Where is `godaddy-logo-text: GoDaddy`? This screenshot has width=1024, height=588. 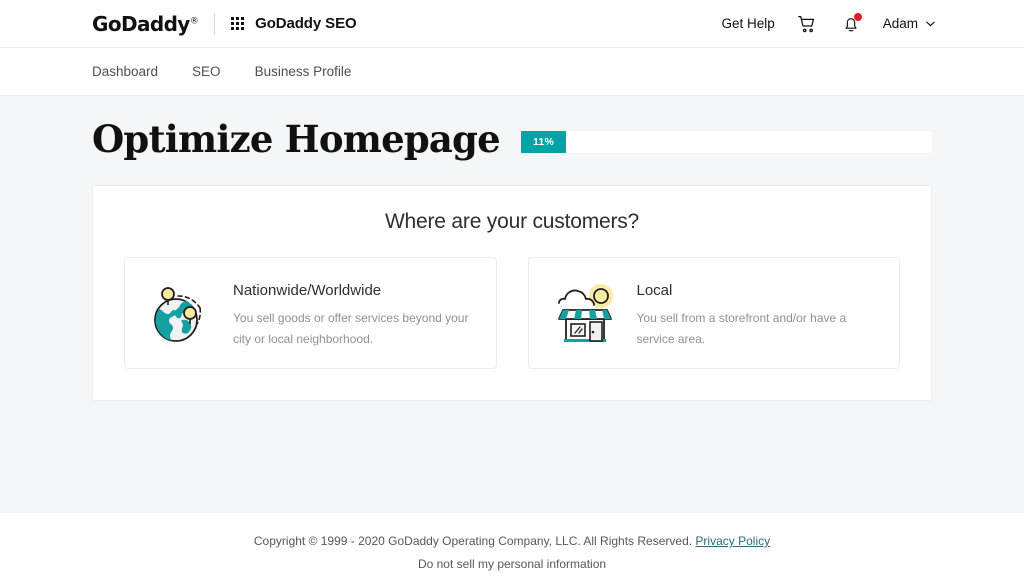 godaddy-logo-text: GoDaddy is located at coordinates (141, 23).